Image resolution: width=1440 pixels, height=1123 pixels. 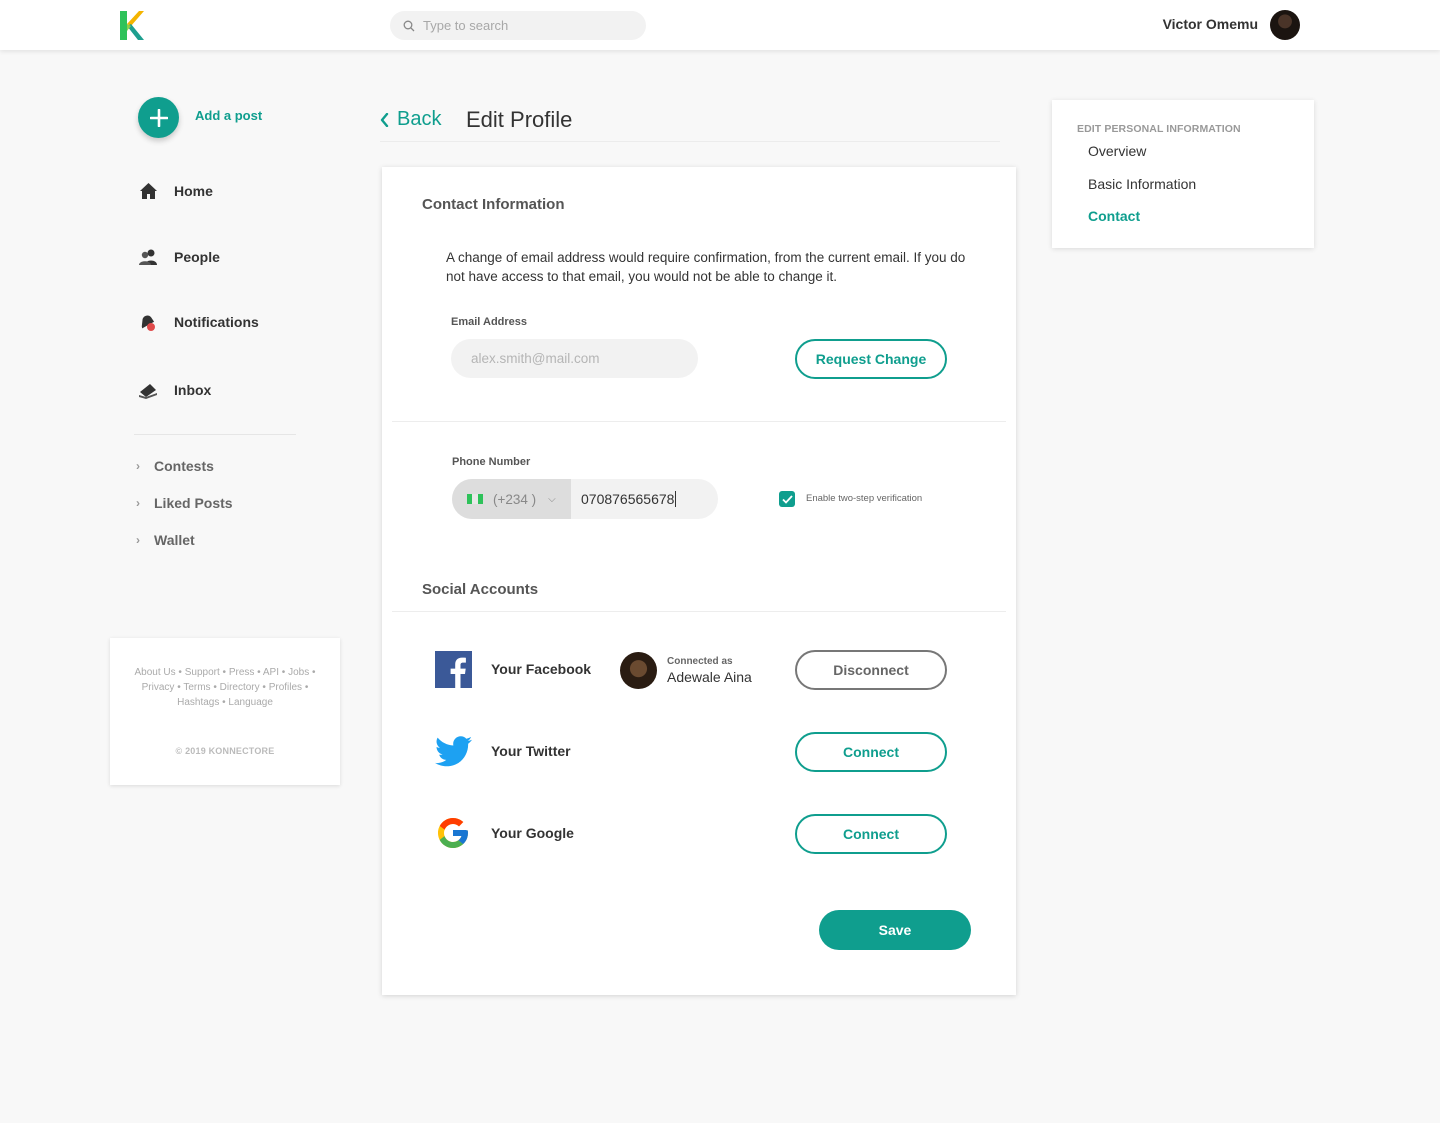 I want to click on email-field, so click(x=574, y=358).